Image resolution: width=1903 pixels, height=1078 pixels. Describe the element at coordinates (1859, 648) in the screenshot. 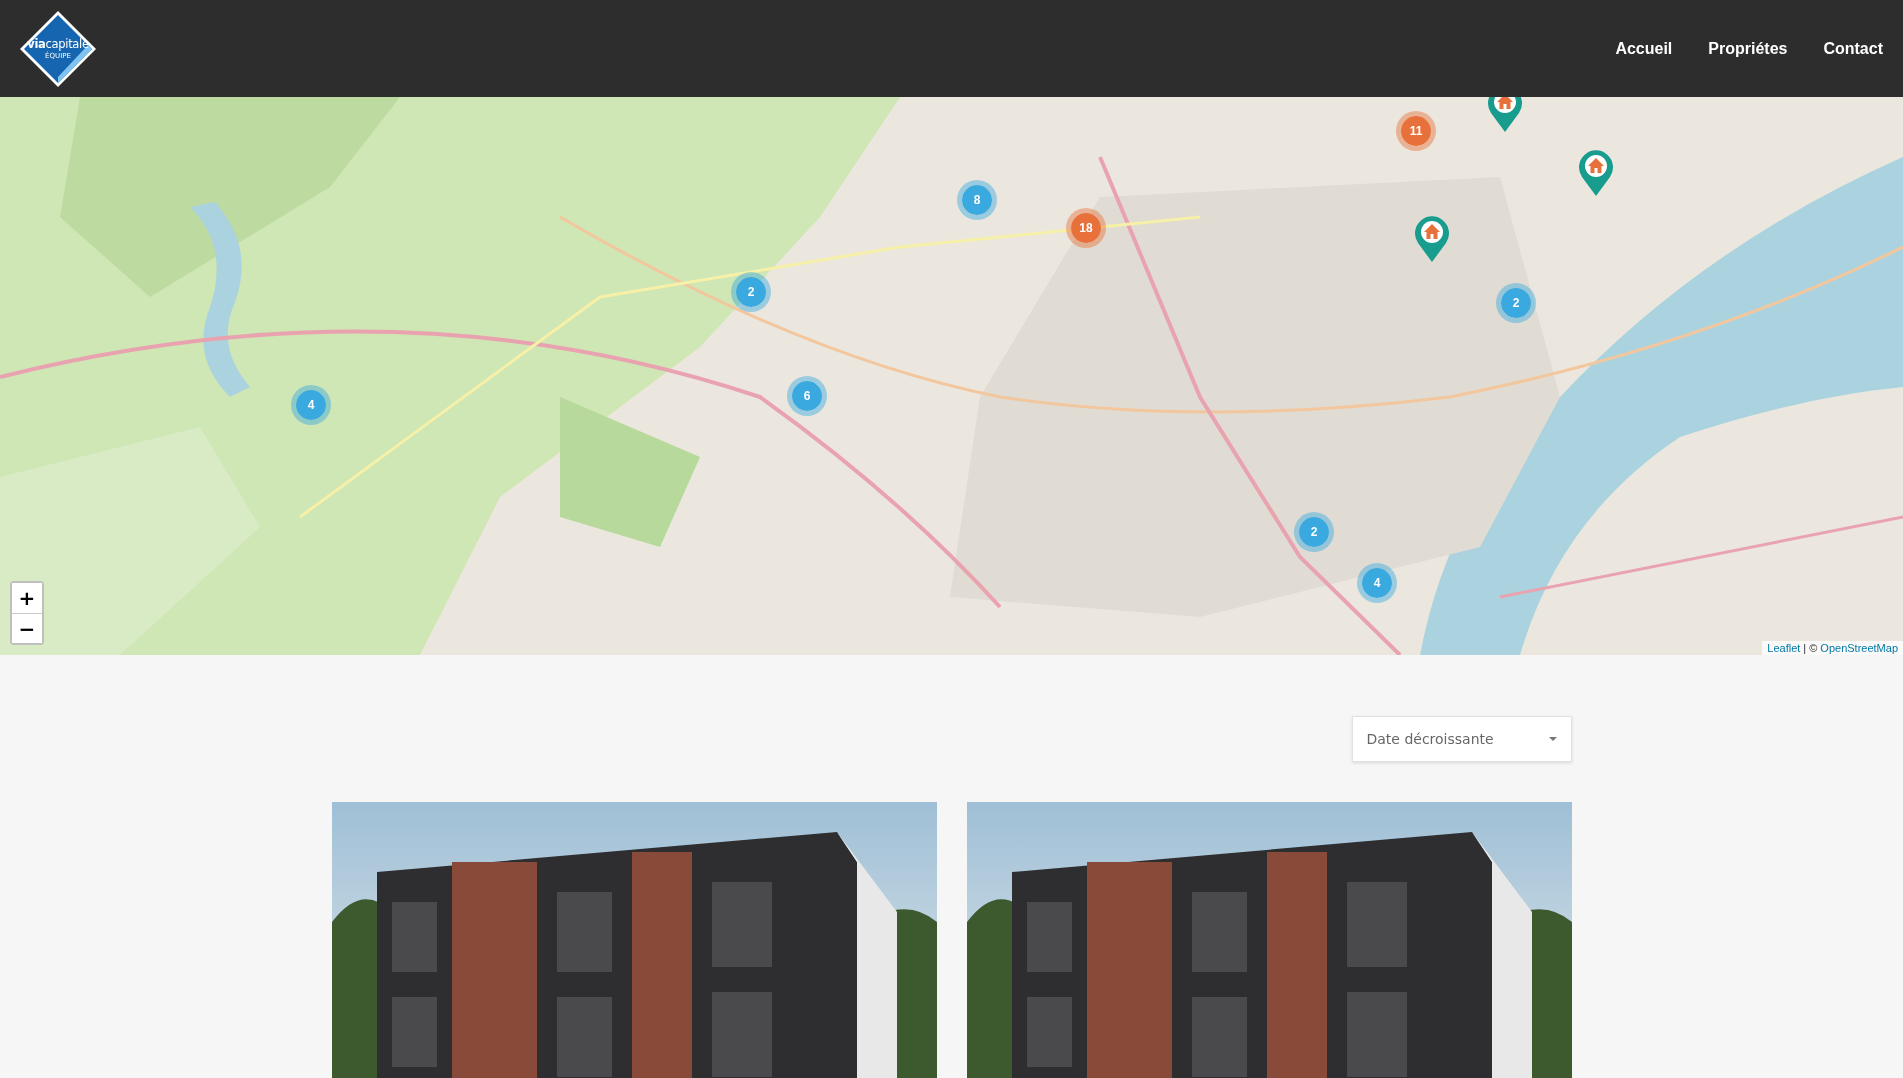

I see `attribution-link: OpenStreetMap` at that location.